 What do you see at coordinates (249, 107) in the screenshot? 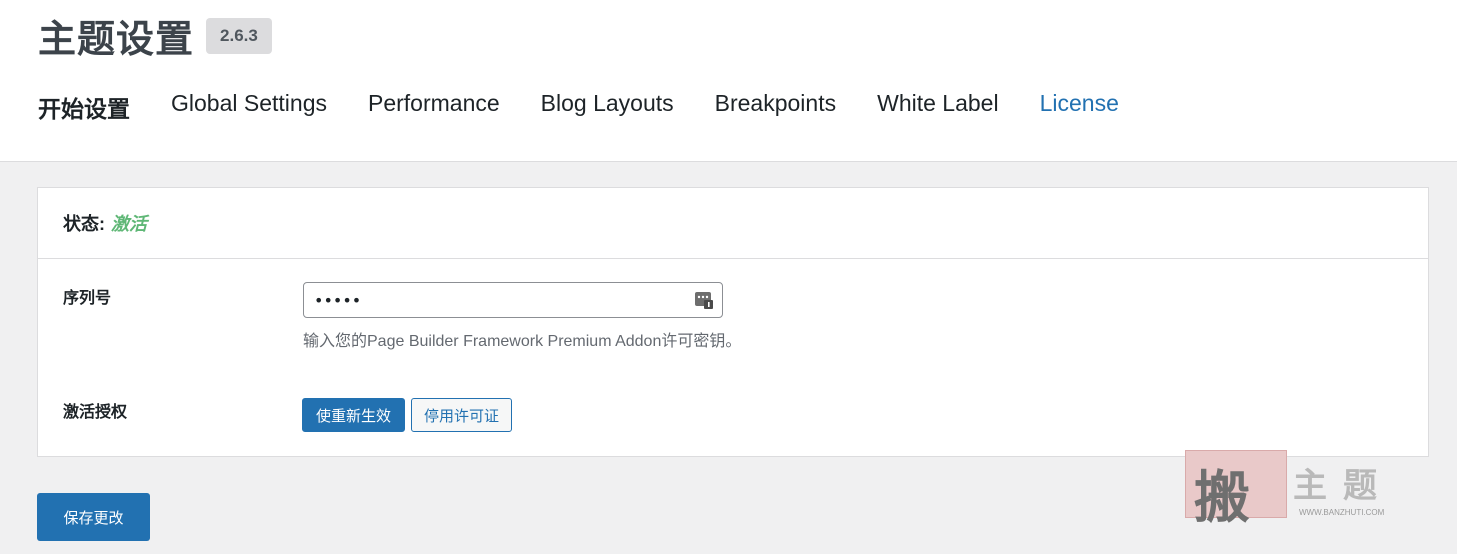
I see `tab-global-settings: Global Settings` at bounding box center [249, 107].